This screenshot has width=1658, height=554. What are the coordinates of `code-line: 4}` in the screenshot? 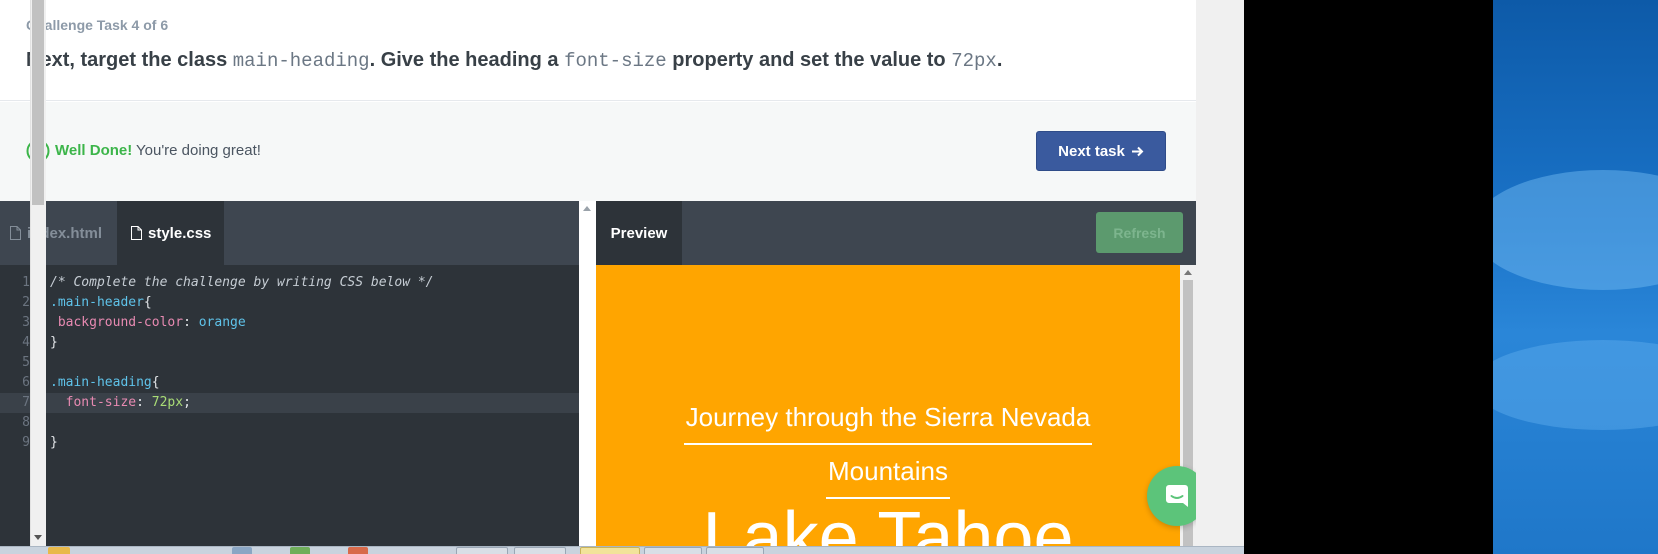 It's located at (289, 343).